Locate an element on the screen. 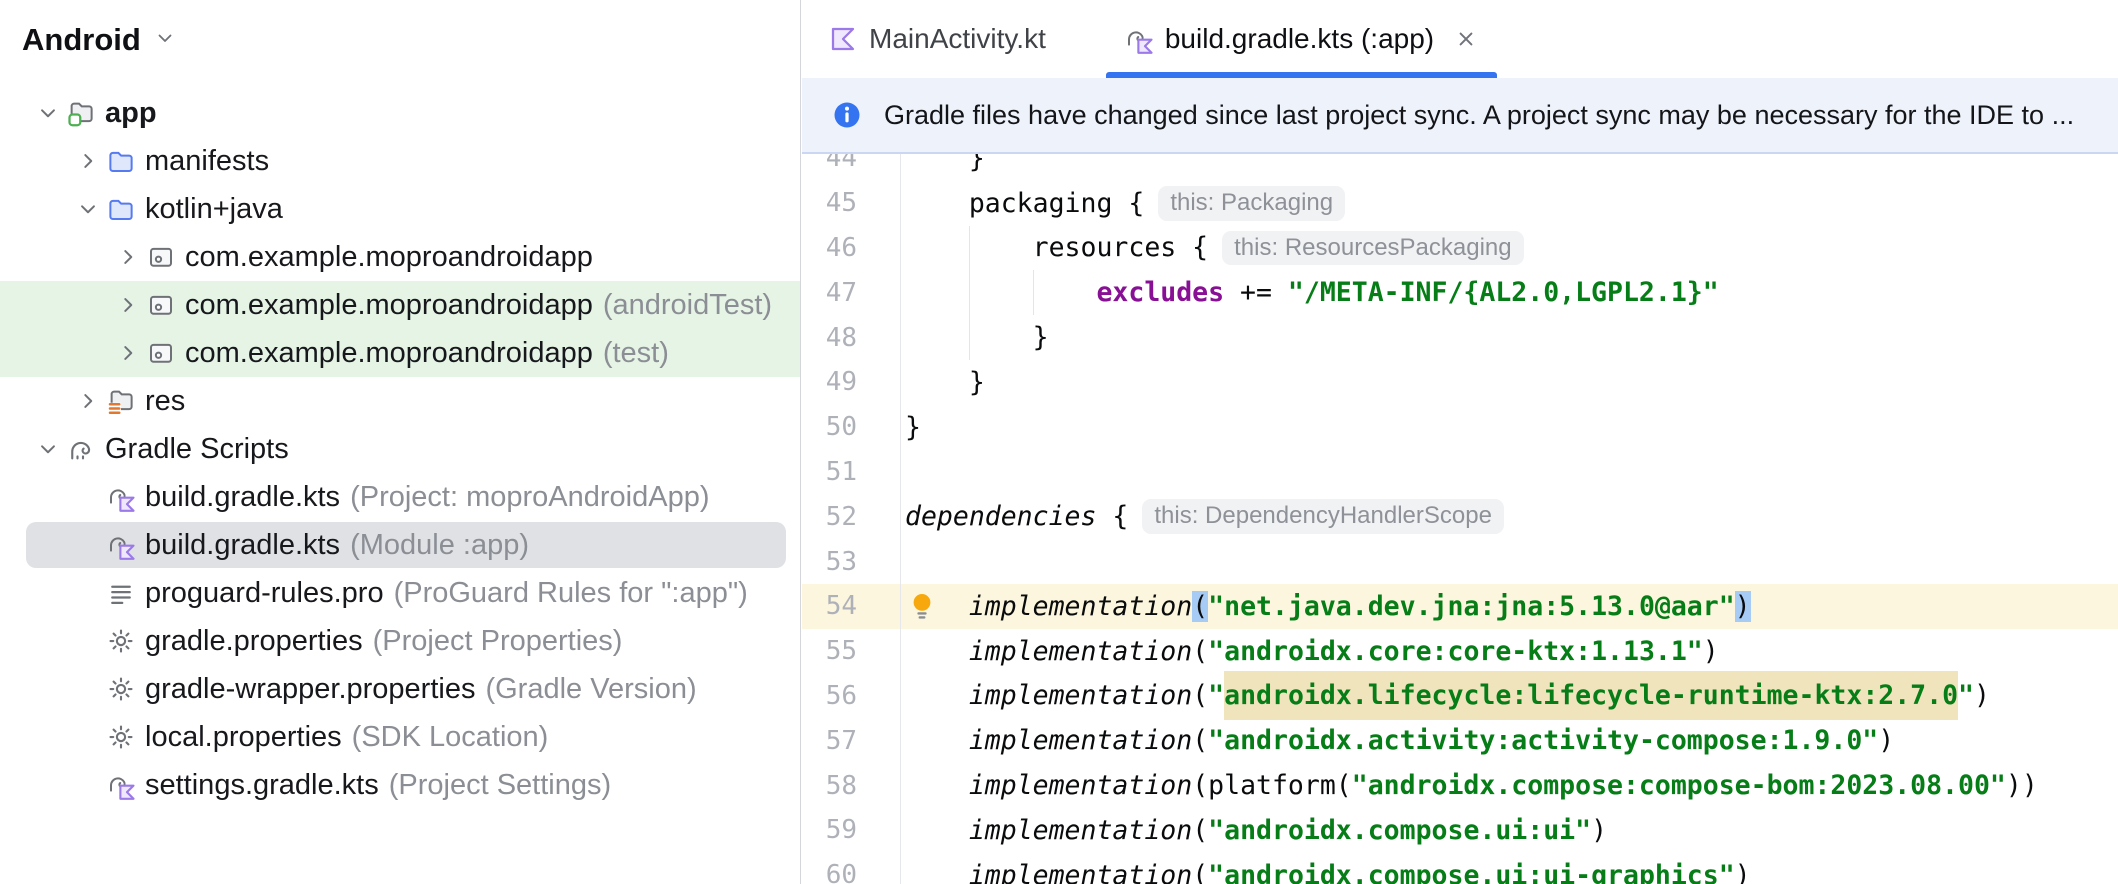 The width and height of the screenshot is (2118, 884). lightbulb-icon is located at coordinates (922, 606).